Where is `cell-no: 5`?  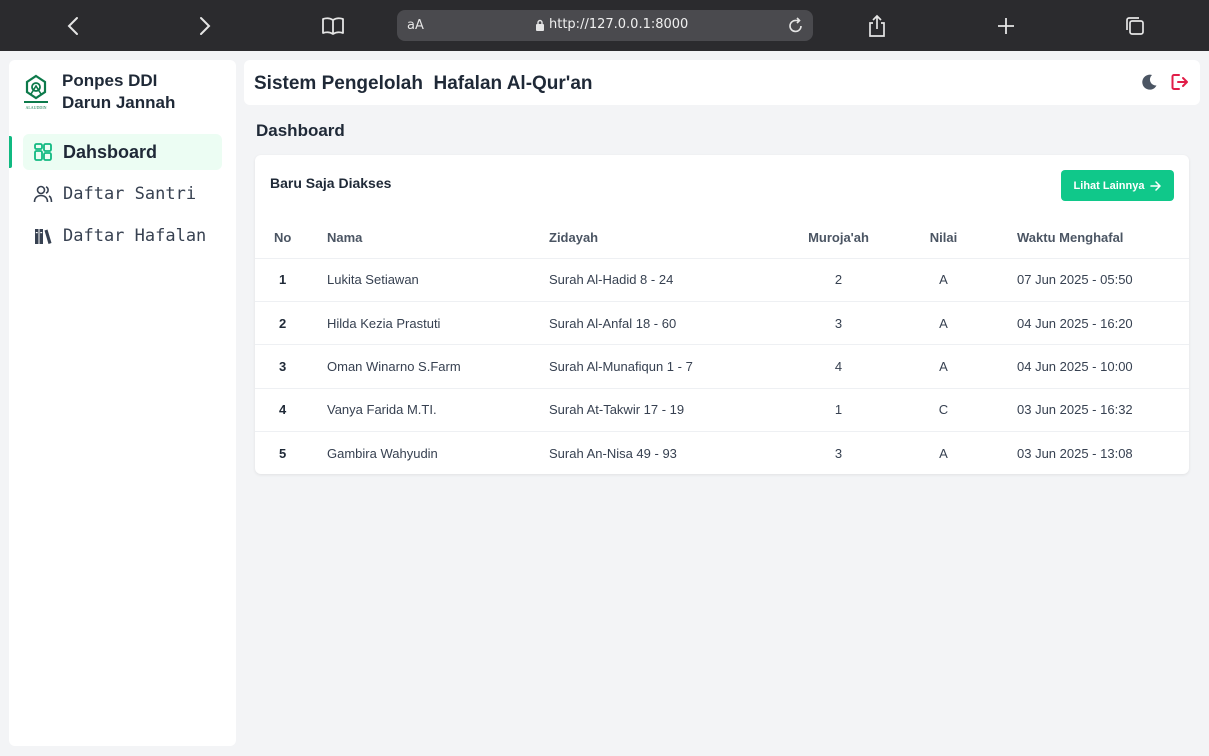
cell-no: 5 is located at coordinates (283, 453).